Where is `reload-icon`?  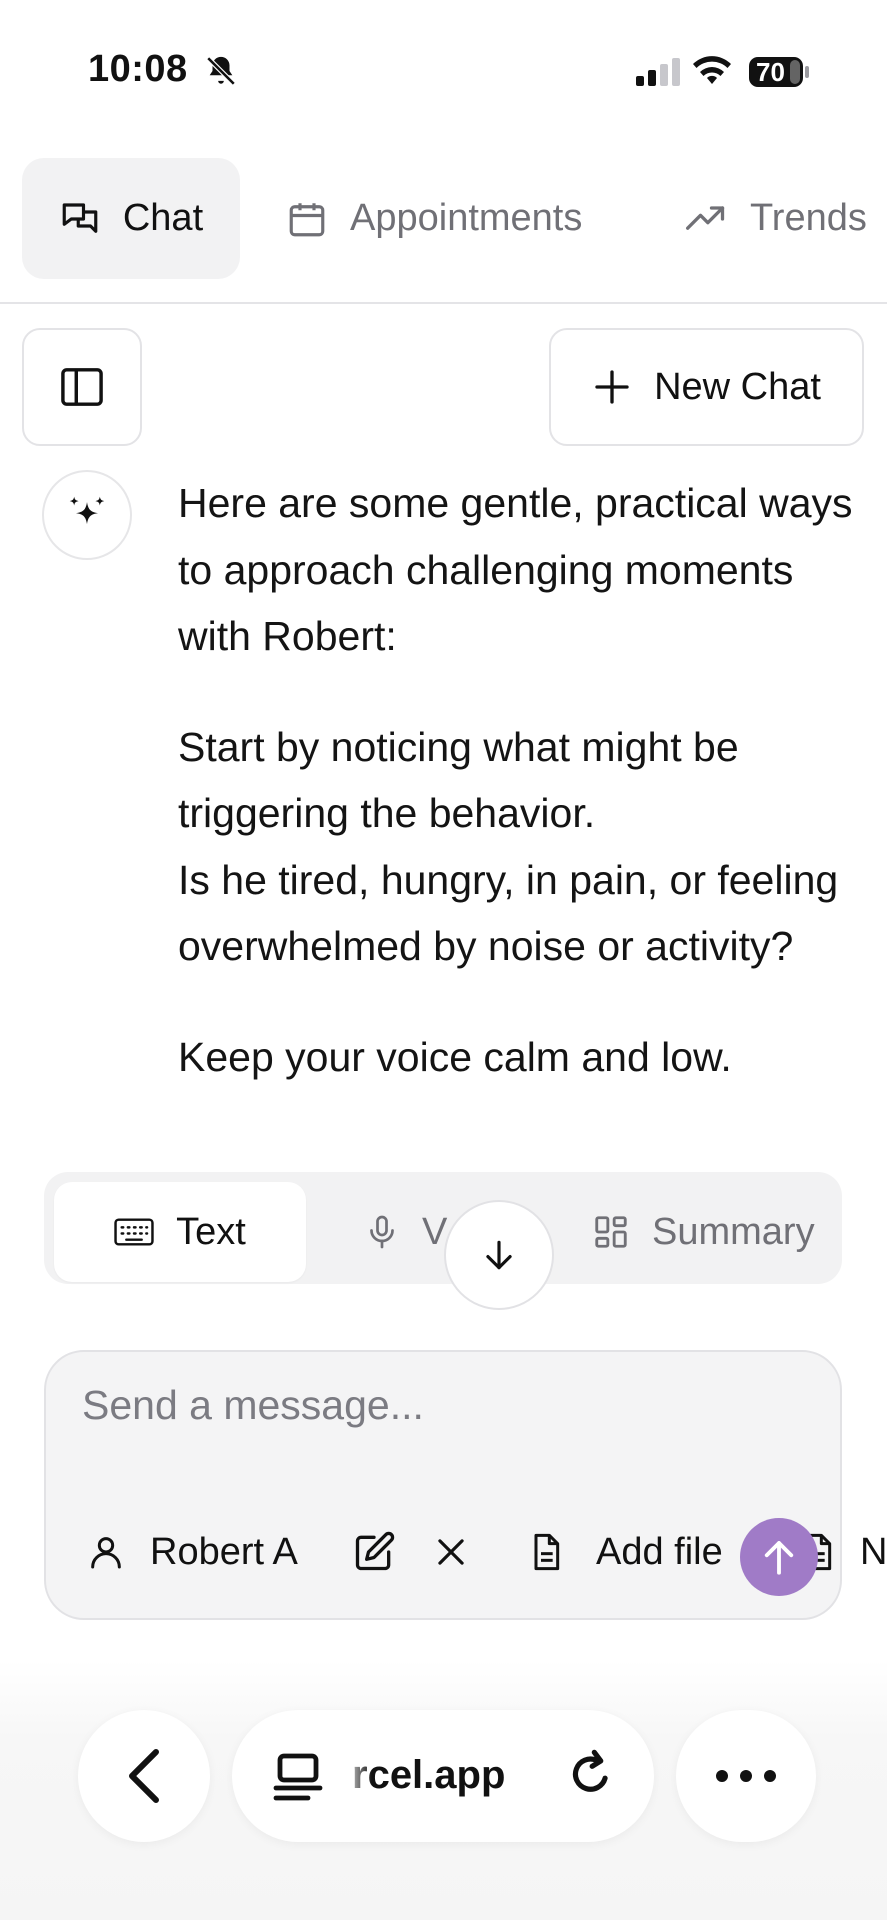 reload-icon is located at coordinates (590, 1776).